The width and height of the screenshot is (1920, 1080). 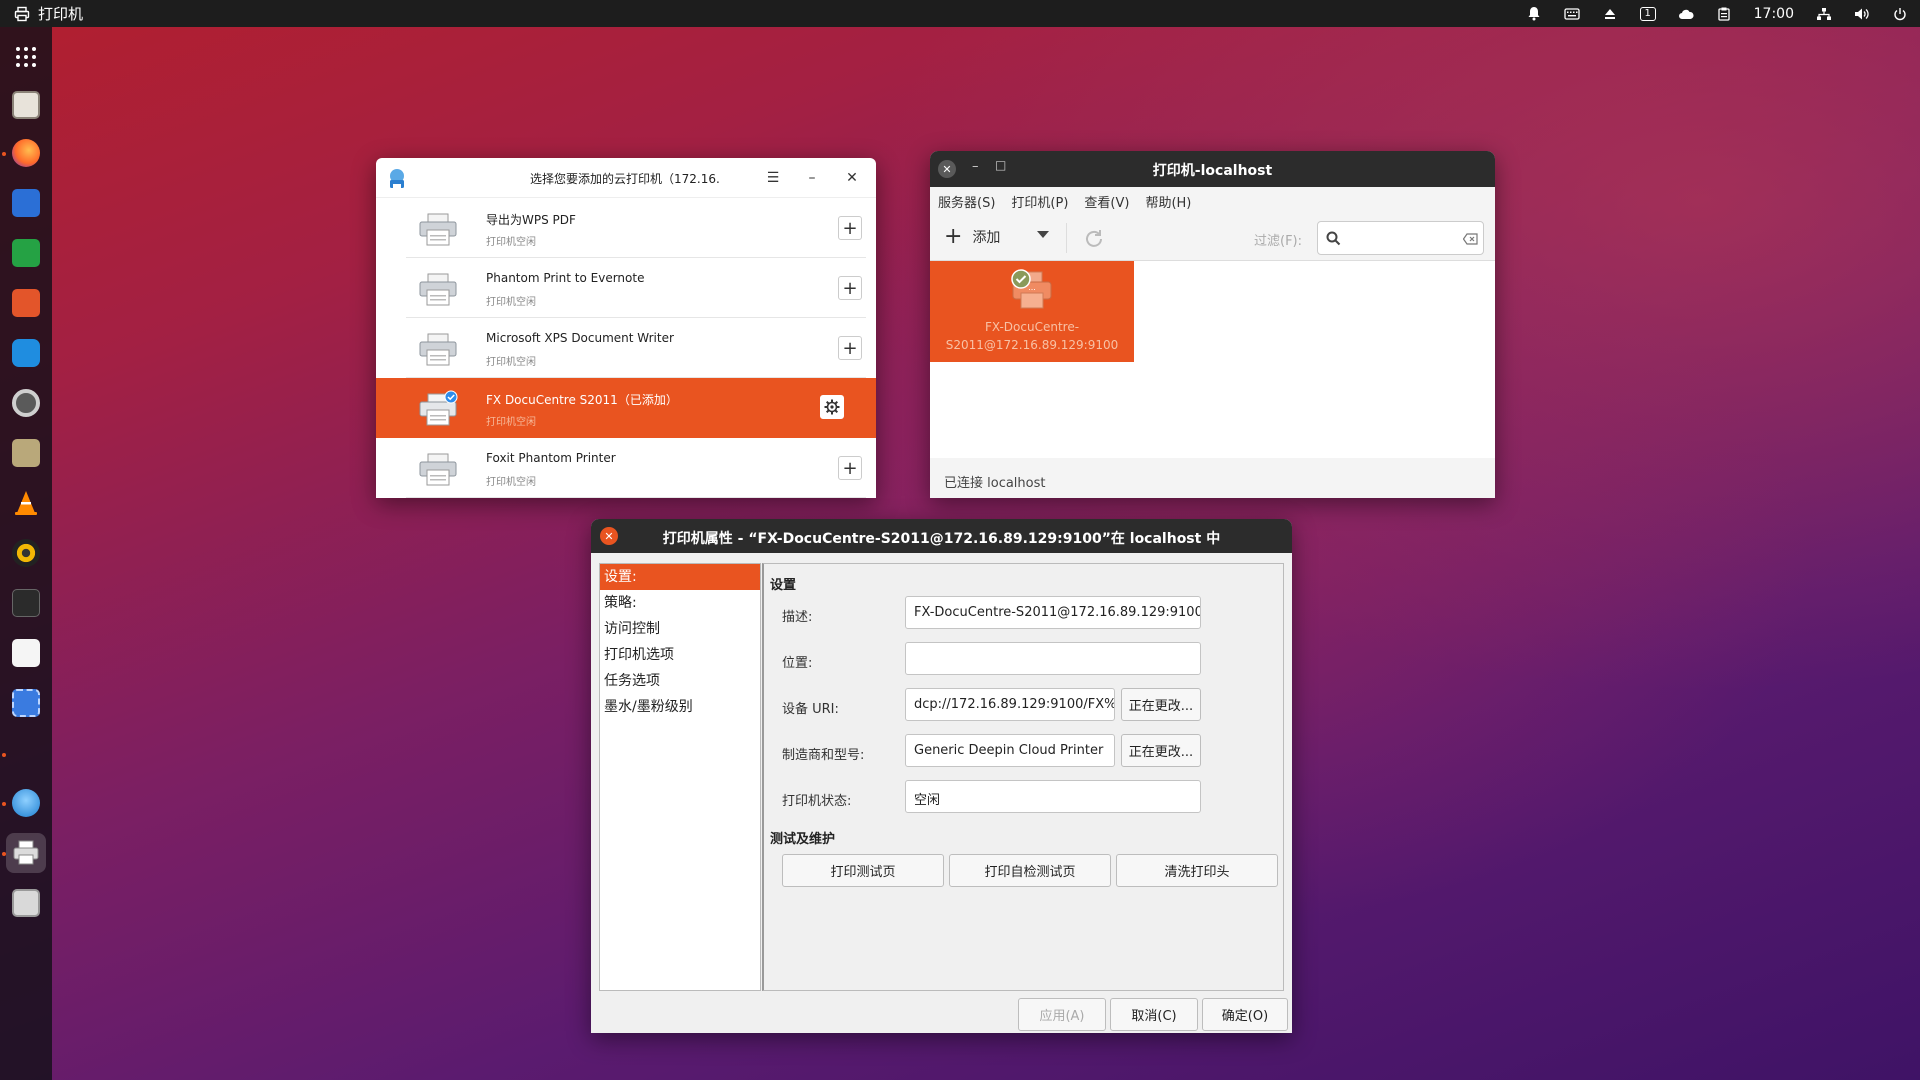 I want to click on make-model-field: Generic Deepin Cloud Printer, so click(x=1010, y=750).